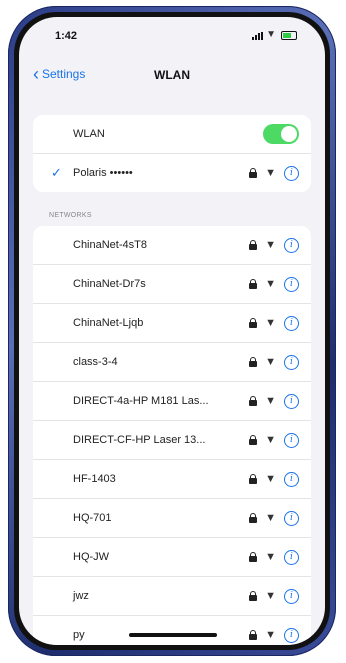  What do you see at coordinates (81, 596) in the screenshot?
I see `network-name: jwz` at bounding box center [81, 596].